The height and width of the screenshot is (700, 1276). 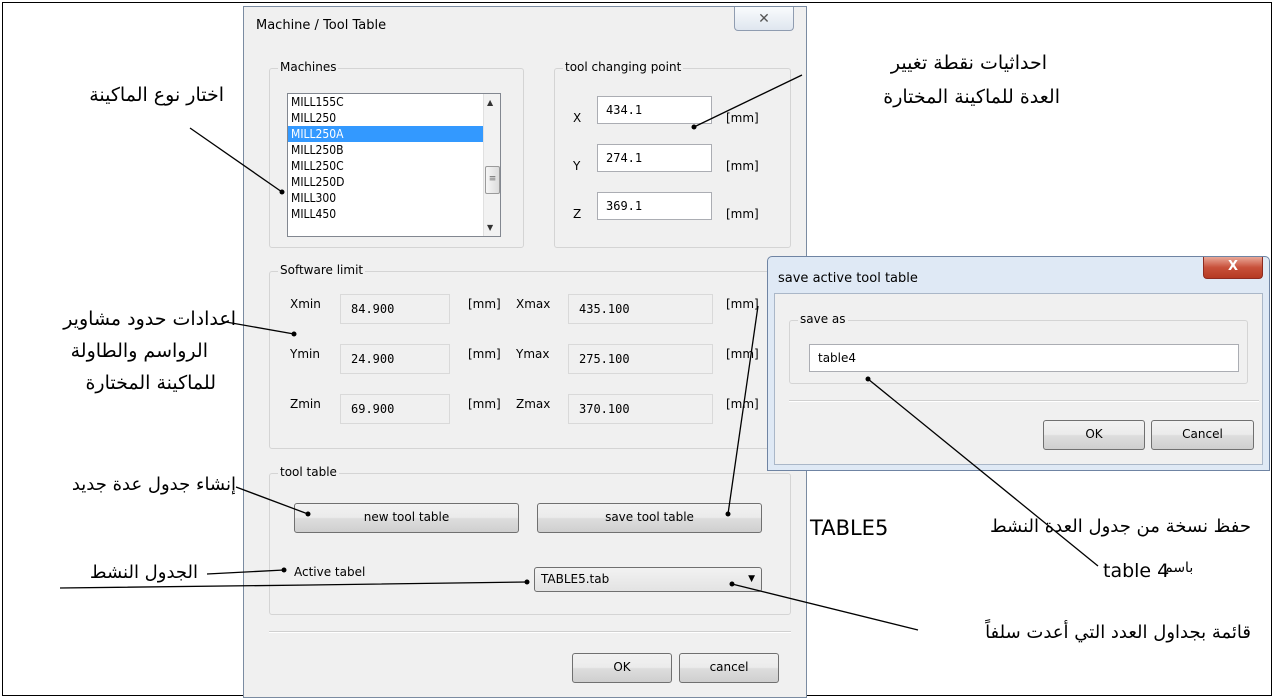 I want to click on annotation-tool-change-coords-1: احداثيات نقطة تغيير, so click(x=968, y=63).